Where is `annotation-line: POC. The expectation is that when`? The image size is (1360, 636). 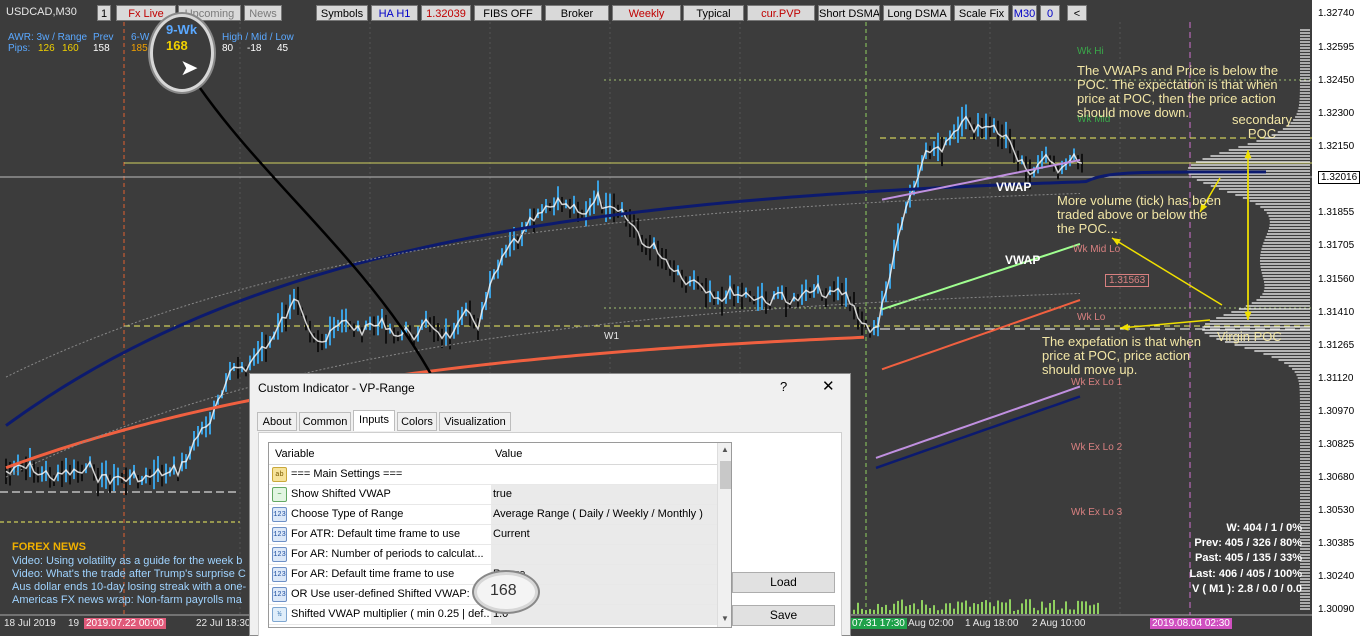 annotation-line: POC. The expectation is that when is located at coordinates (1177, 84).